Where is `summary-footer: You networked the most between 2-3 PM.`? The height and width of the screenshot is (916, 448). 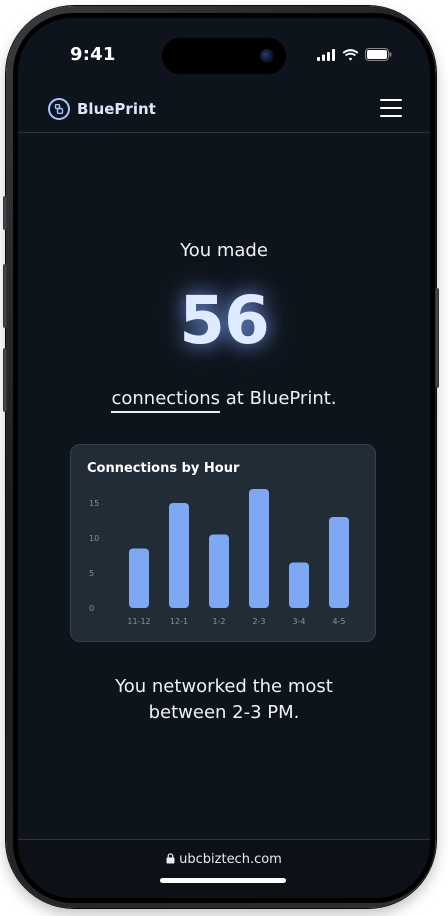 summary-footer: You networked the most between 2-3 PM. is located at coordinates (224, 700).